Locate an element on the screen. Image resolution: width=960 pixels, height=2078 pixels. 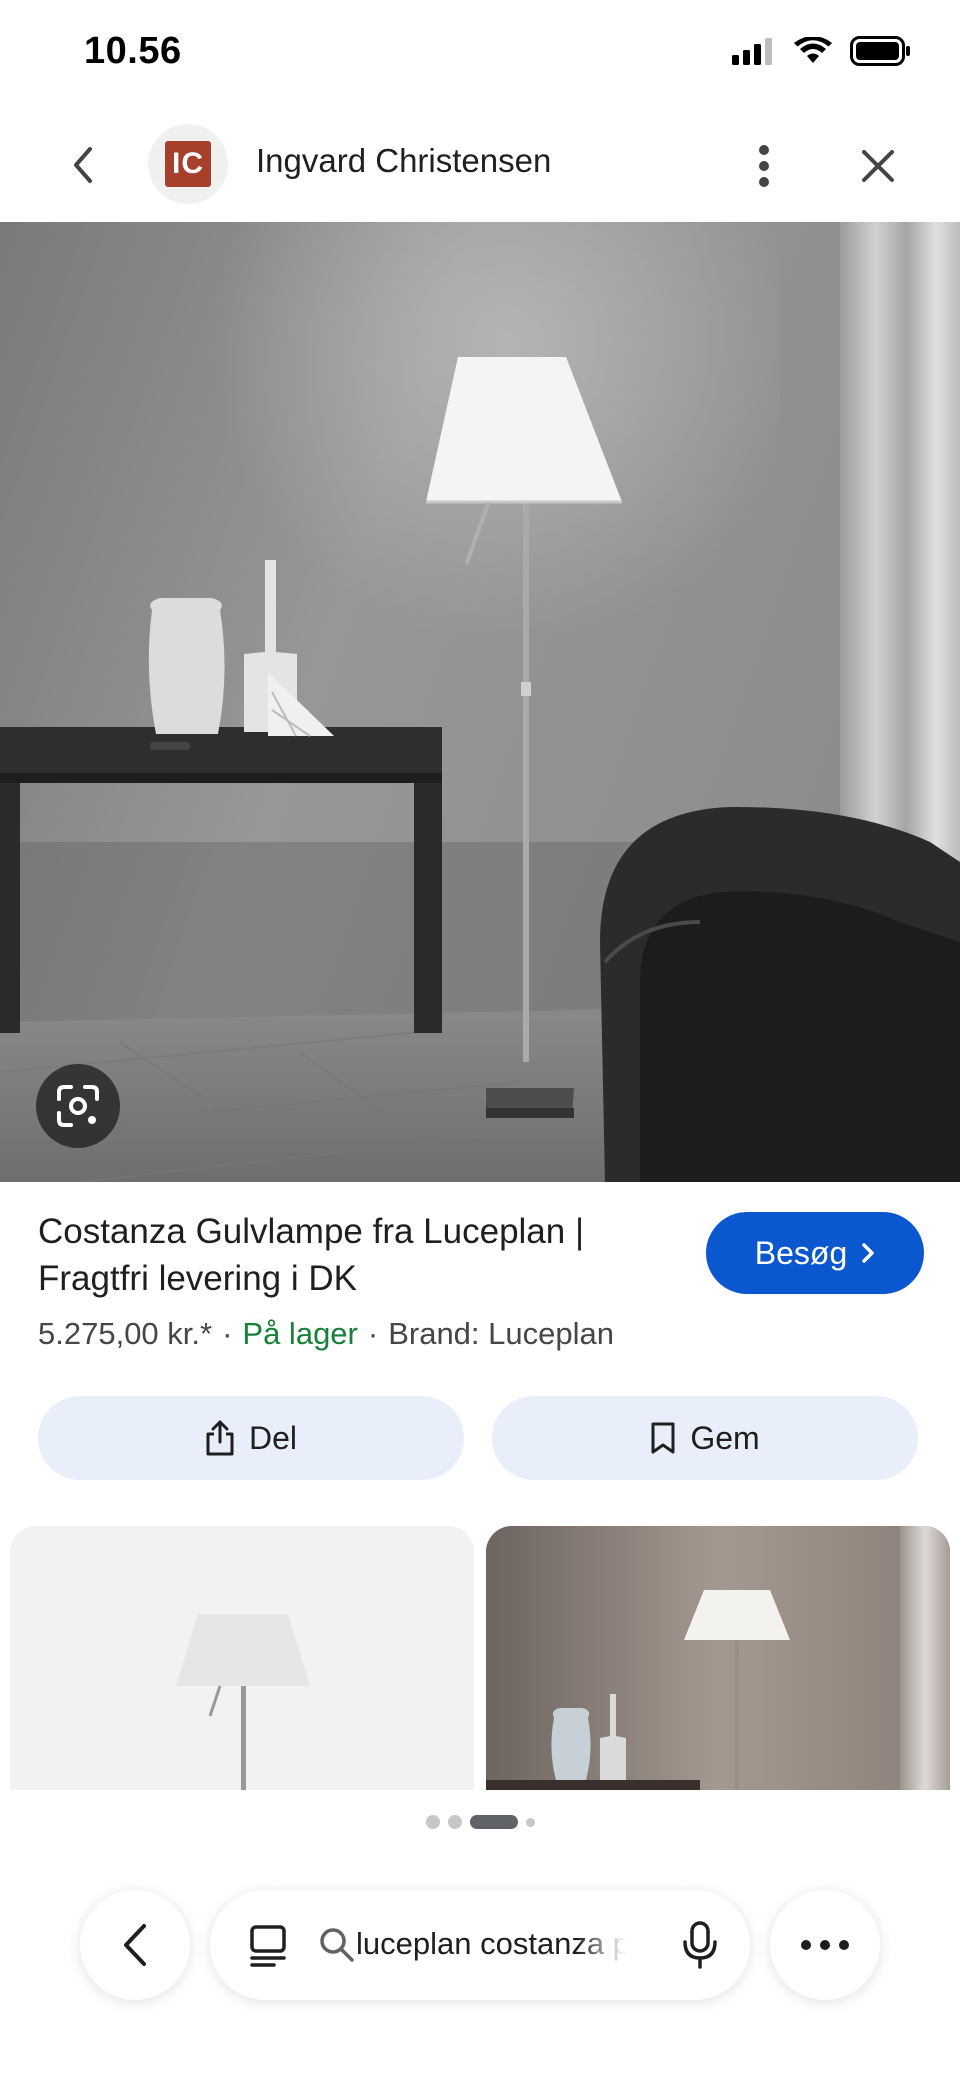
search-bar: luceplan costanza pris is located at coordinates (480, 1945).